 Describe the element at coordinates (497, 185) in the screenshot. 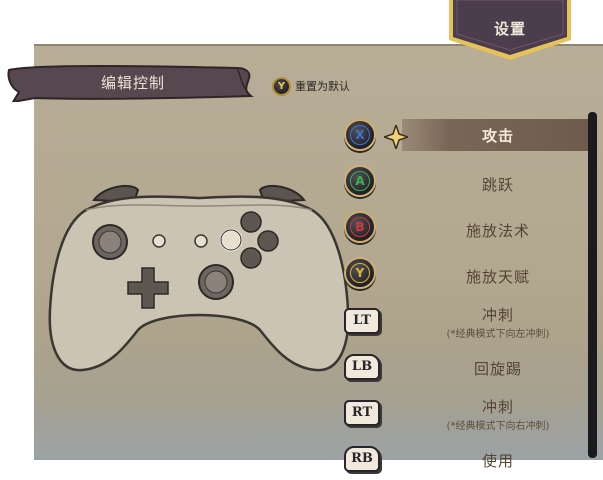

I see `action-label: 跳跃` at that location.